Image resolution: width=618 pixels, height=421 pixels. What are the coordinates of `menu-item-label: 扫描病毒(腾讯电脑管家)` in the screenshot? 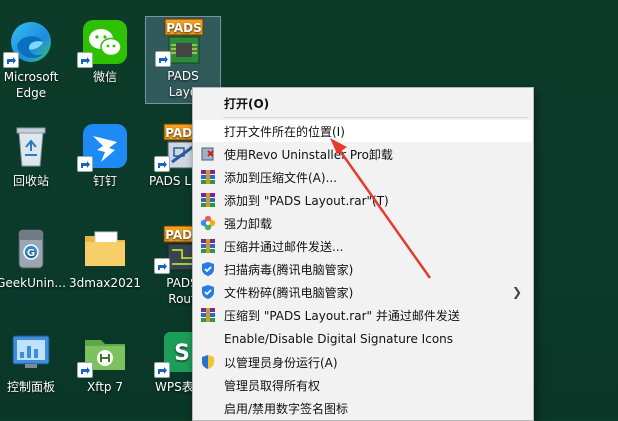 It's located at (289, 269).